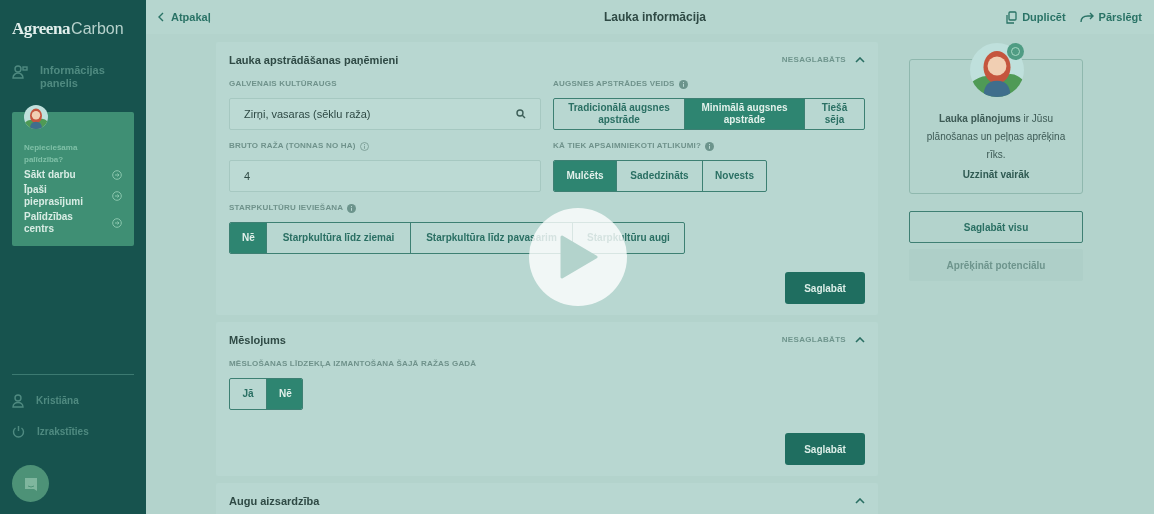 This screenshot has height=514, width=1154. I want to click on help-link: Palīdzības centrs, so click(73, 222).